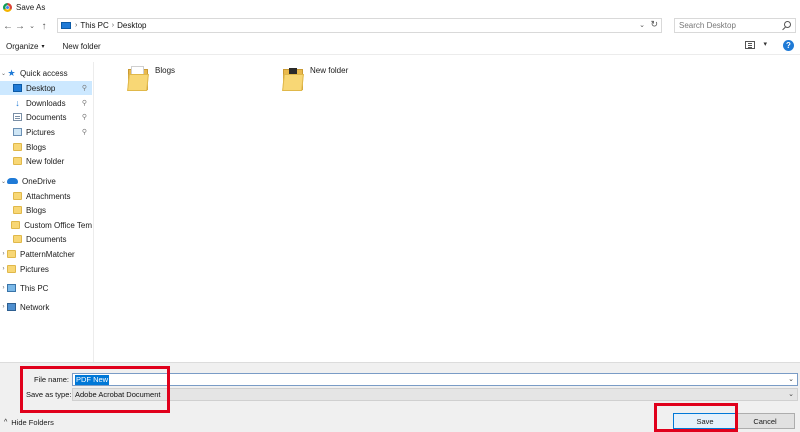 The image size is (800, 432). What do you see at coordinates (750, 45) in the screenshot?
I see `change-view-icon` at bounding box center [750, 45].